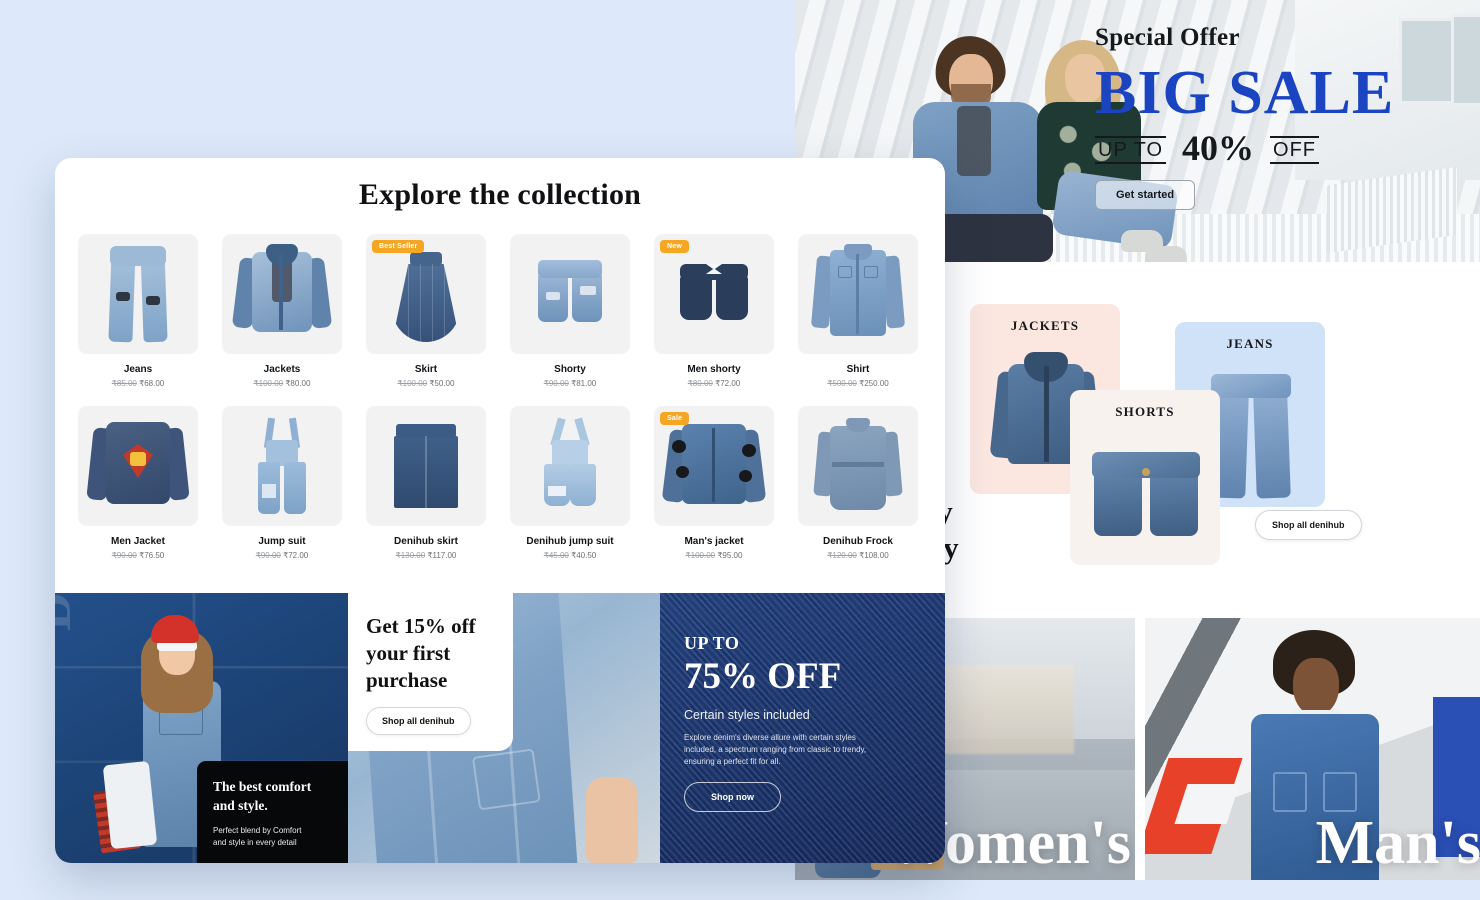 This screenshot has width=1480, height=900. I want to click on hero-eyebrow: Special Offer, so click(1167, 37).